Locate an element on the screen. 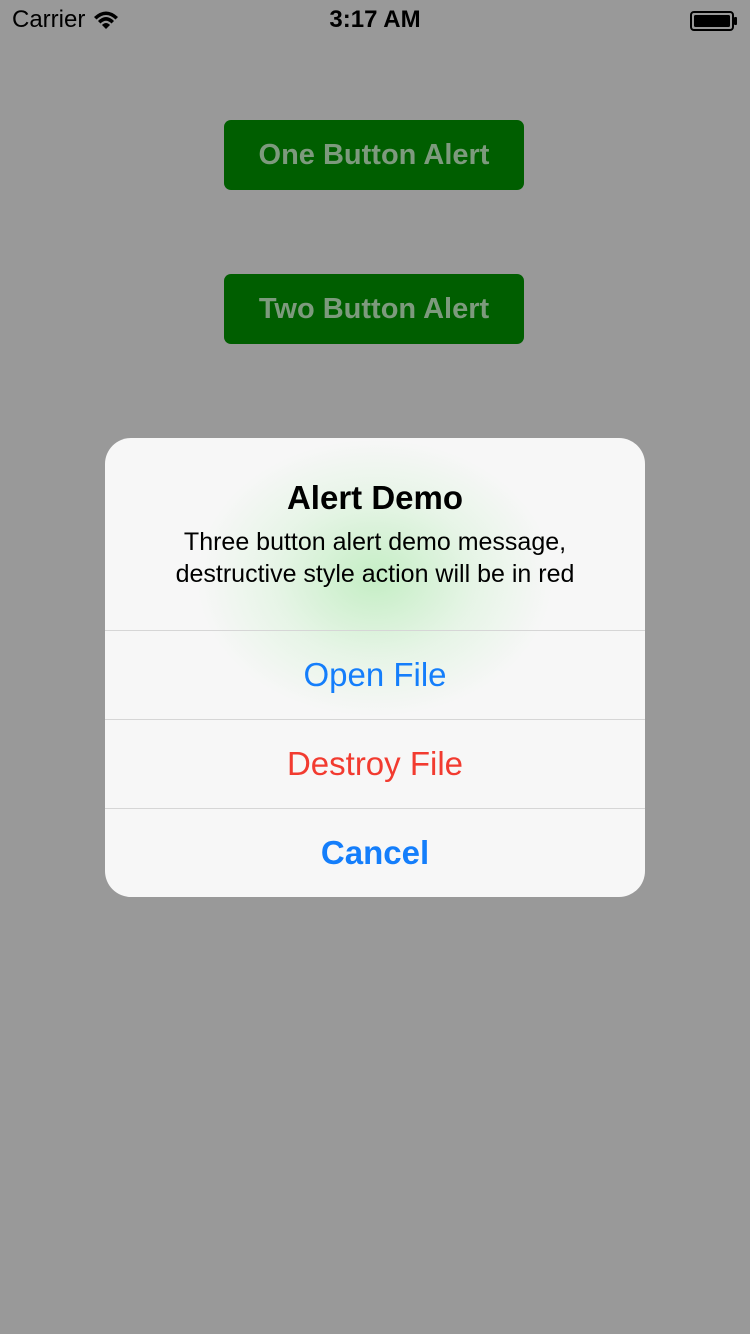 The image size is (750, 1334). two-button-alert-button: Two Button Alert is located at coordinates (374, 309).